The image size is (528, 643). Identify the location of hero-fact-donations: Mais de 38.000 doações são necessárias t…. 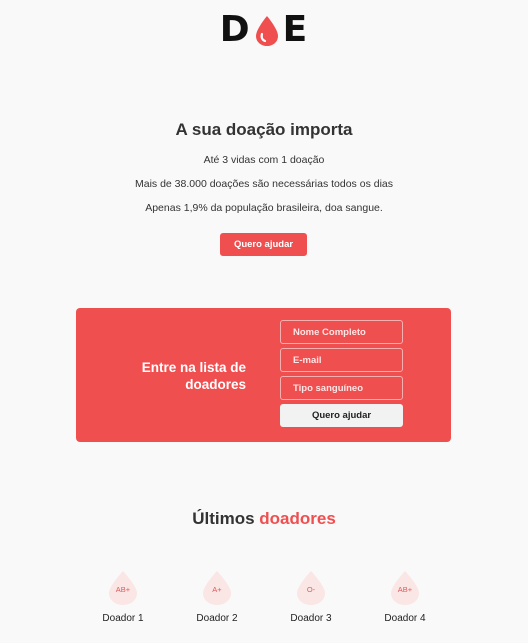
(264, 184).